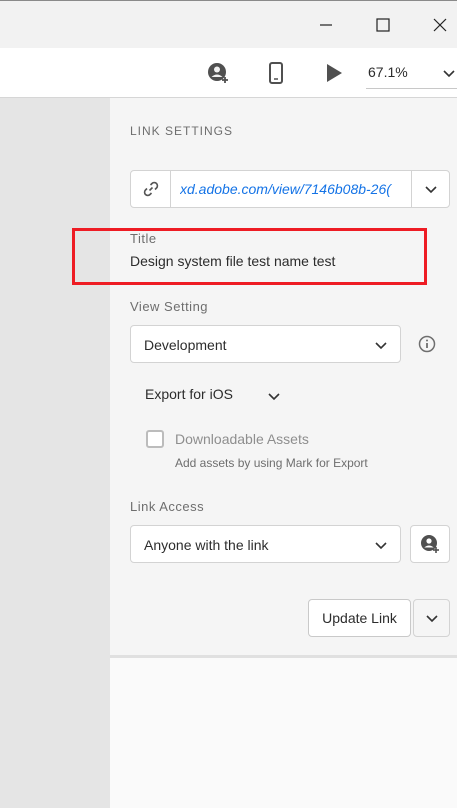 Image resolution: width=457 pixels, height=808 pixels. I want to click on invite-people-button, so click(430, 544).